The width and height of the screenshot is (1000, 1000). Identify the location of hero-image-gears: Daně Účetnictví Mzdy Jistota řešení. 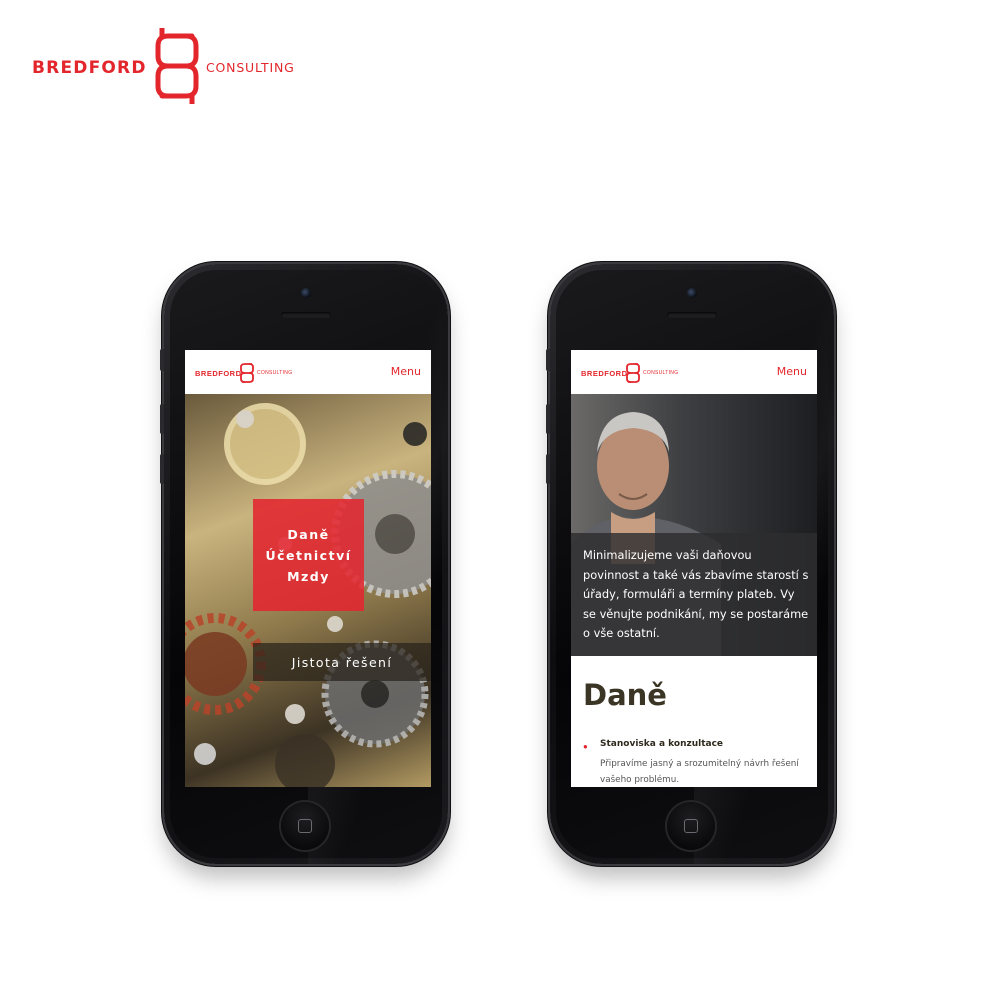
(308, 590).